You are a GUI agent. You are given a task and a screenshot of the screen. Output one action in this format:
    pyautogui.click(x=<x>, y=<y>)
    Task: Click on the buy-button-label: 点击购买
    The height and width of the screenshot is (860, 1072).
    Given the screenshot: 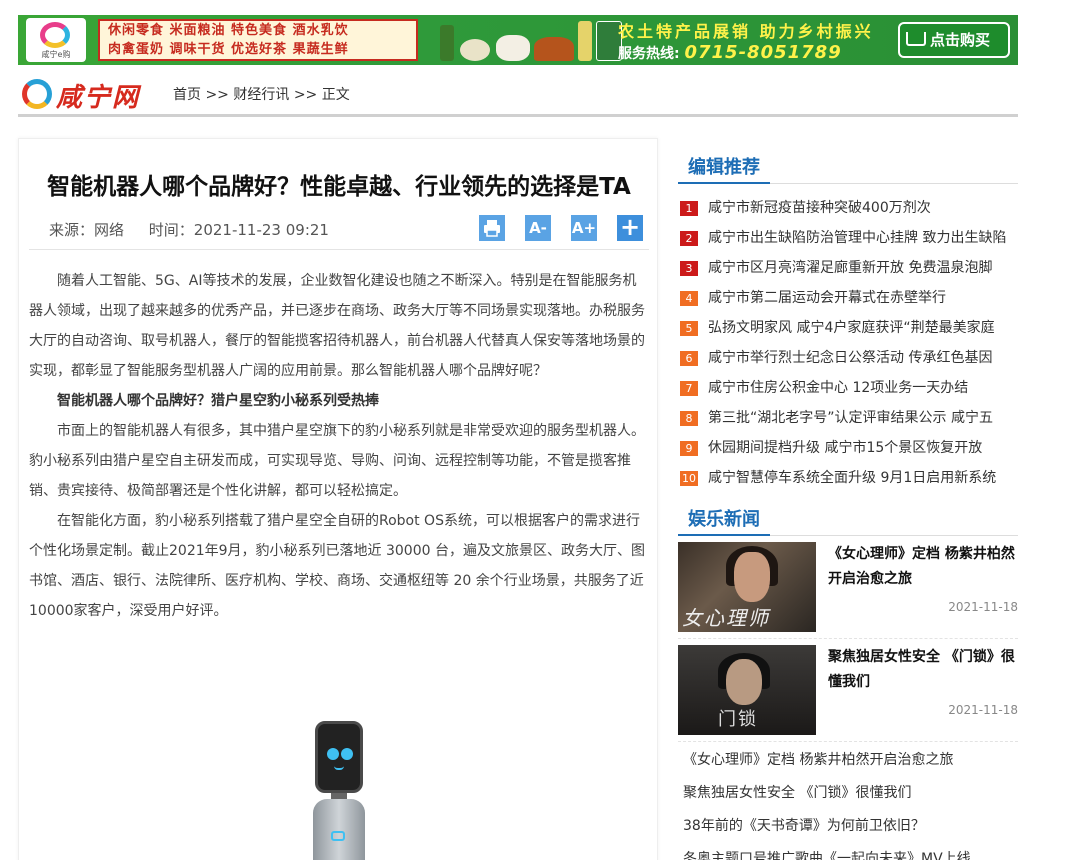 What is the action you would take?
    pyautogui.click(x=960, y=40)
    